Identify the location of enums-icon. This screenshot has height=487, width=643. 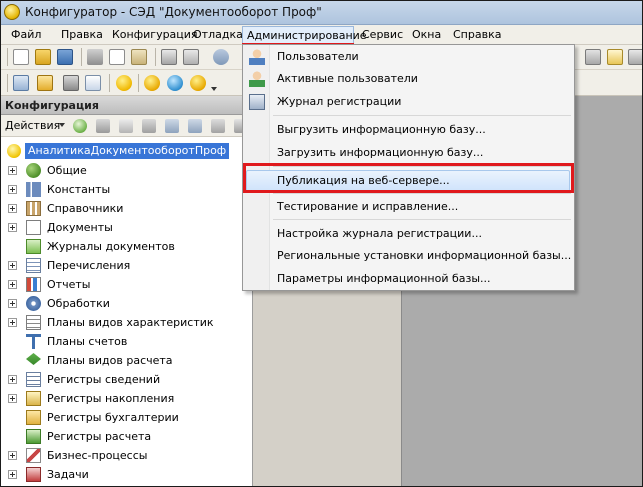
(33, 265).